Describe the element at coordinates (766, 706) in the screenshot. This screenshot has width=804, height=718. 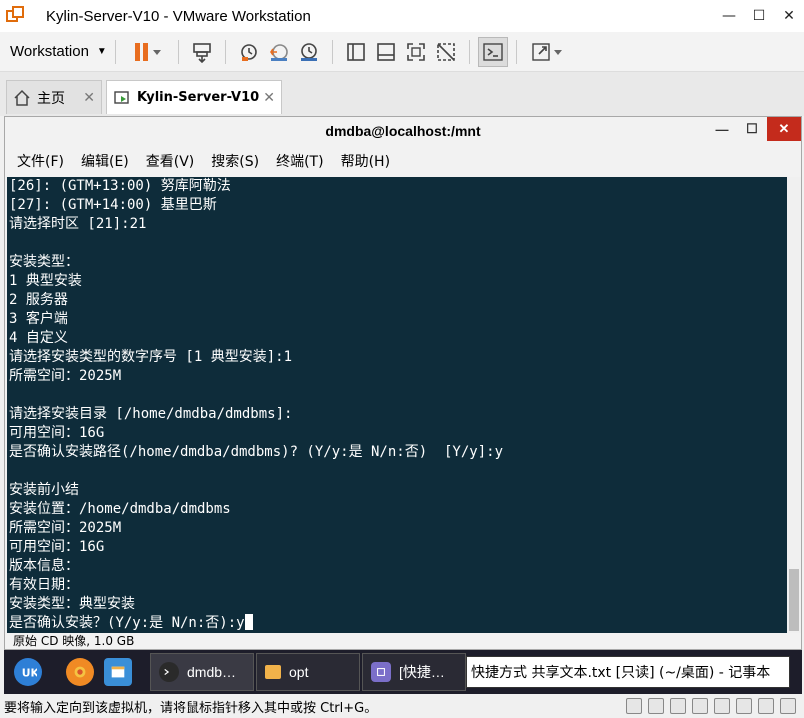
I see `display-icon` at that location.